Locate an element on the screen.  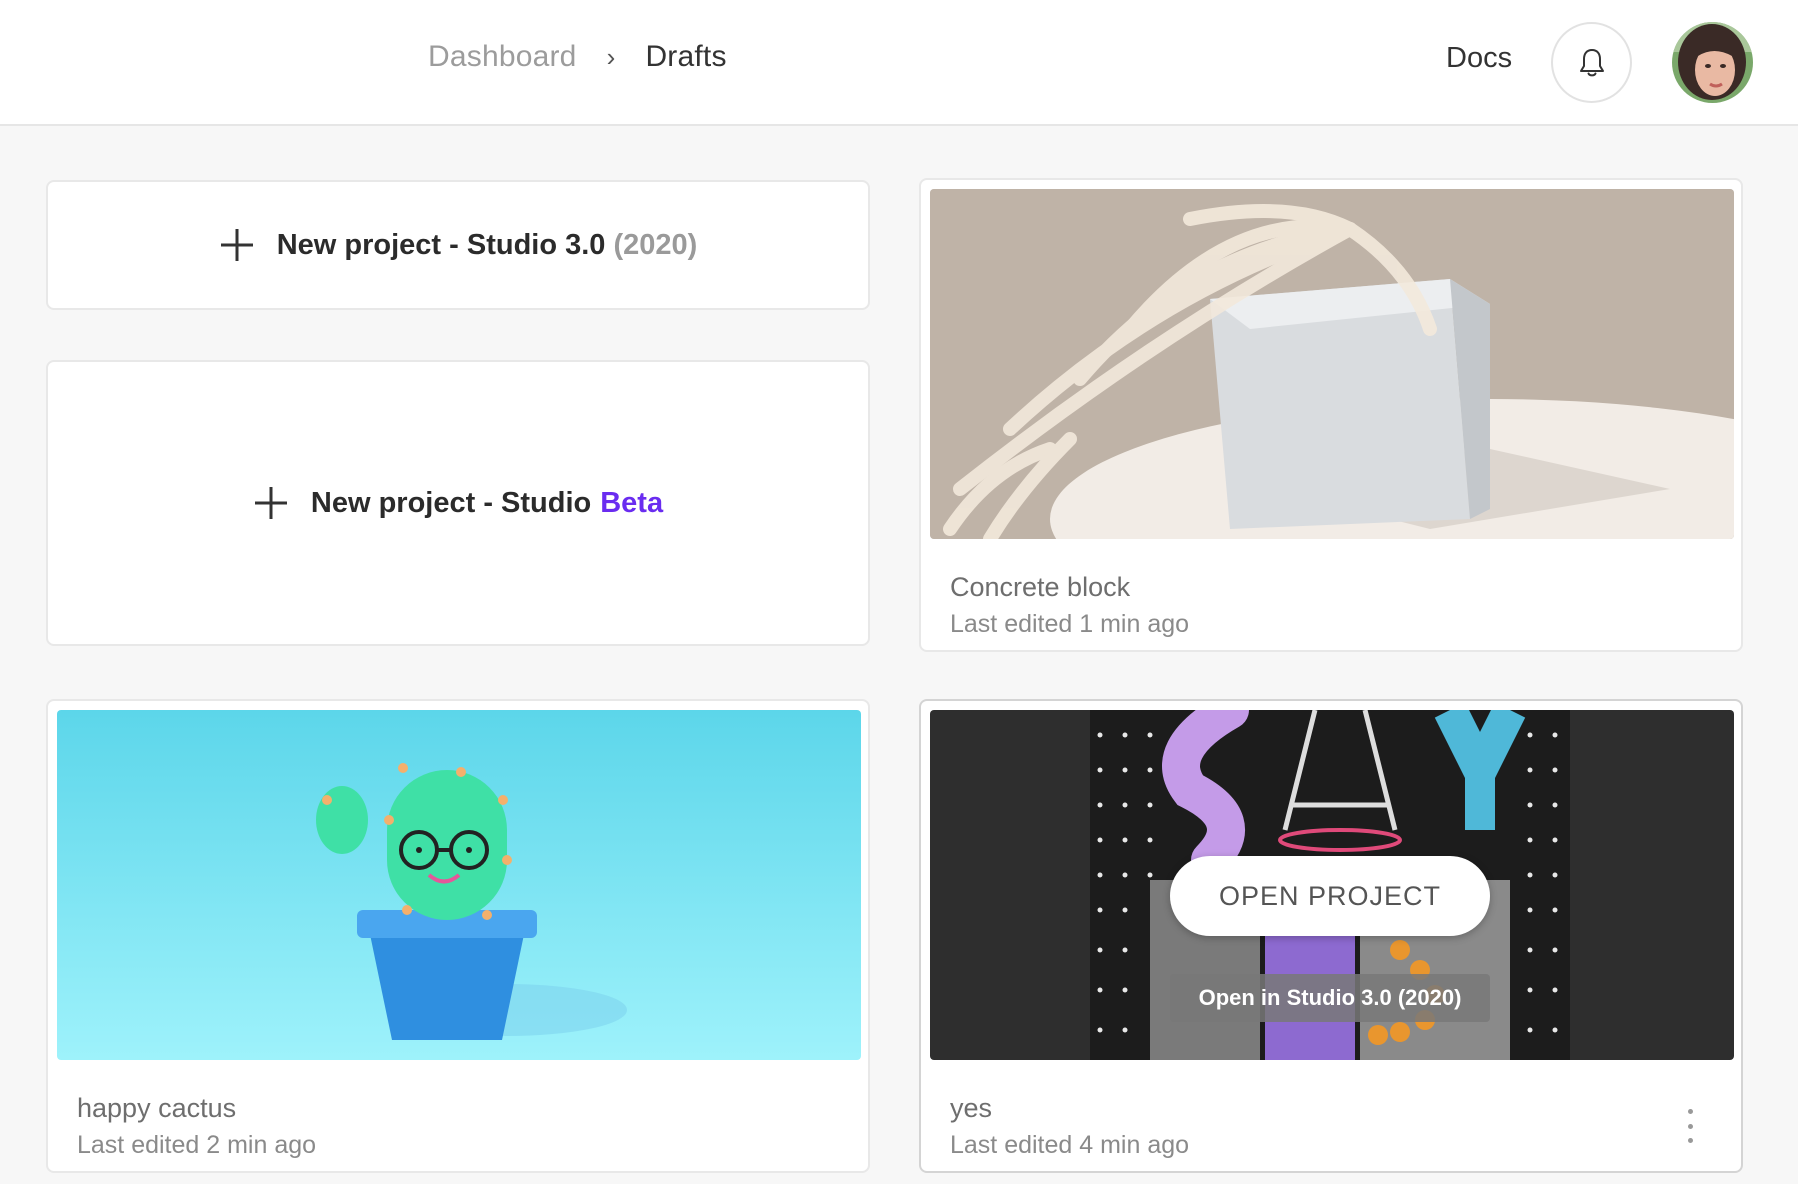
happy-cactus-thumbnail-image is located at coordinates (459, 885).